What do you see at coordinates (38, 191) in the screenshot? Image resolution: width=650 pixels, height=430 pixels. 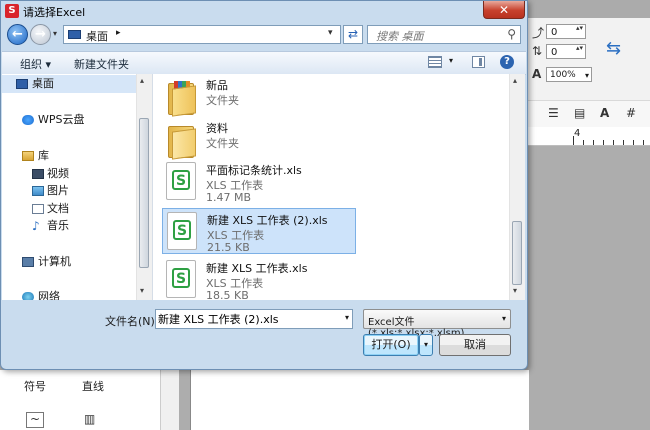 I see `picture-icon` at bounding box center [38, 191].